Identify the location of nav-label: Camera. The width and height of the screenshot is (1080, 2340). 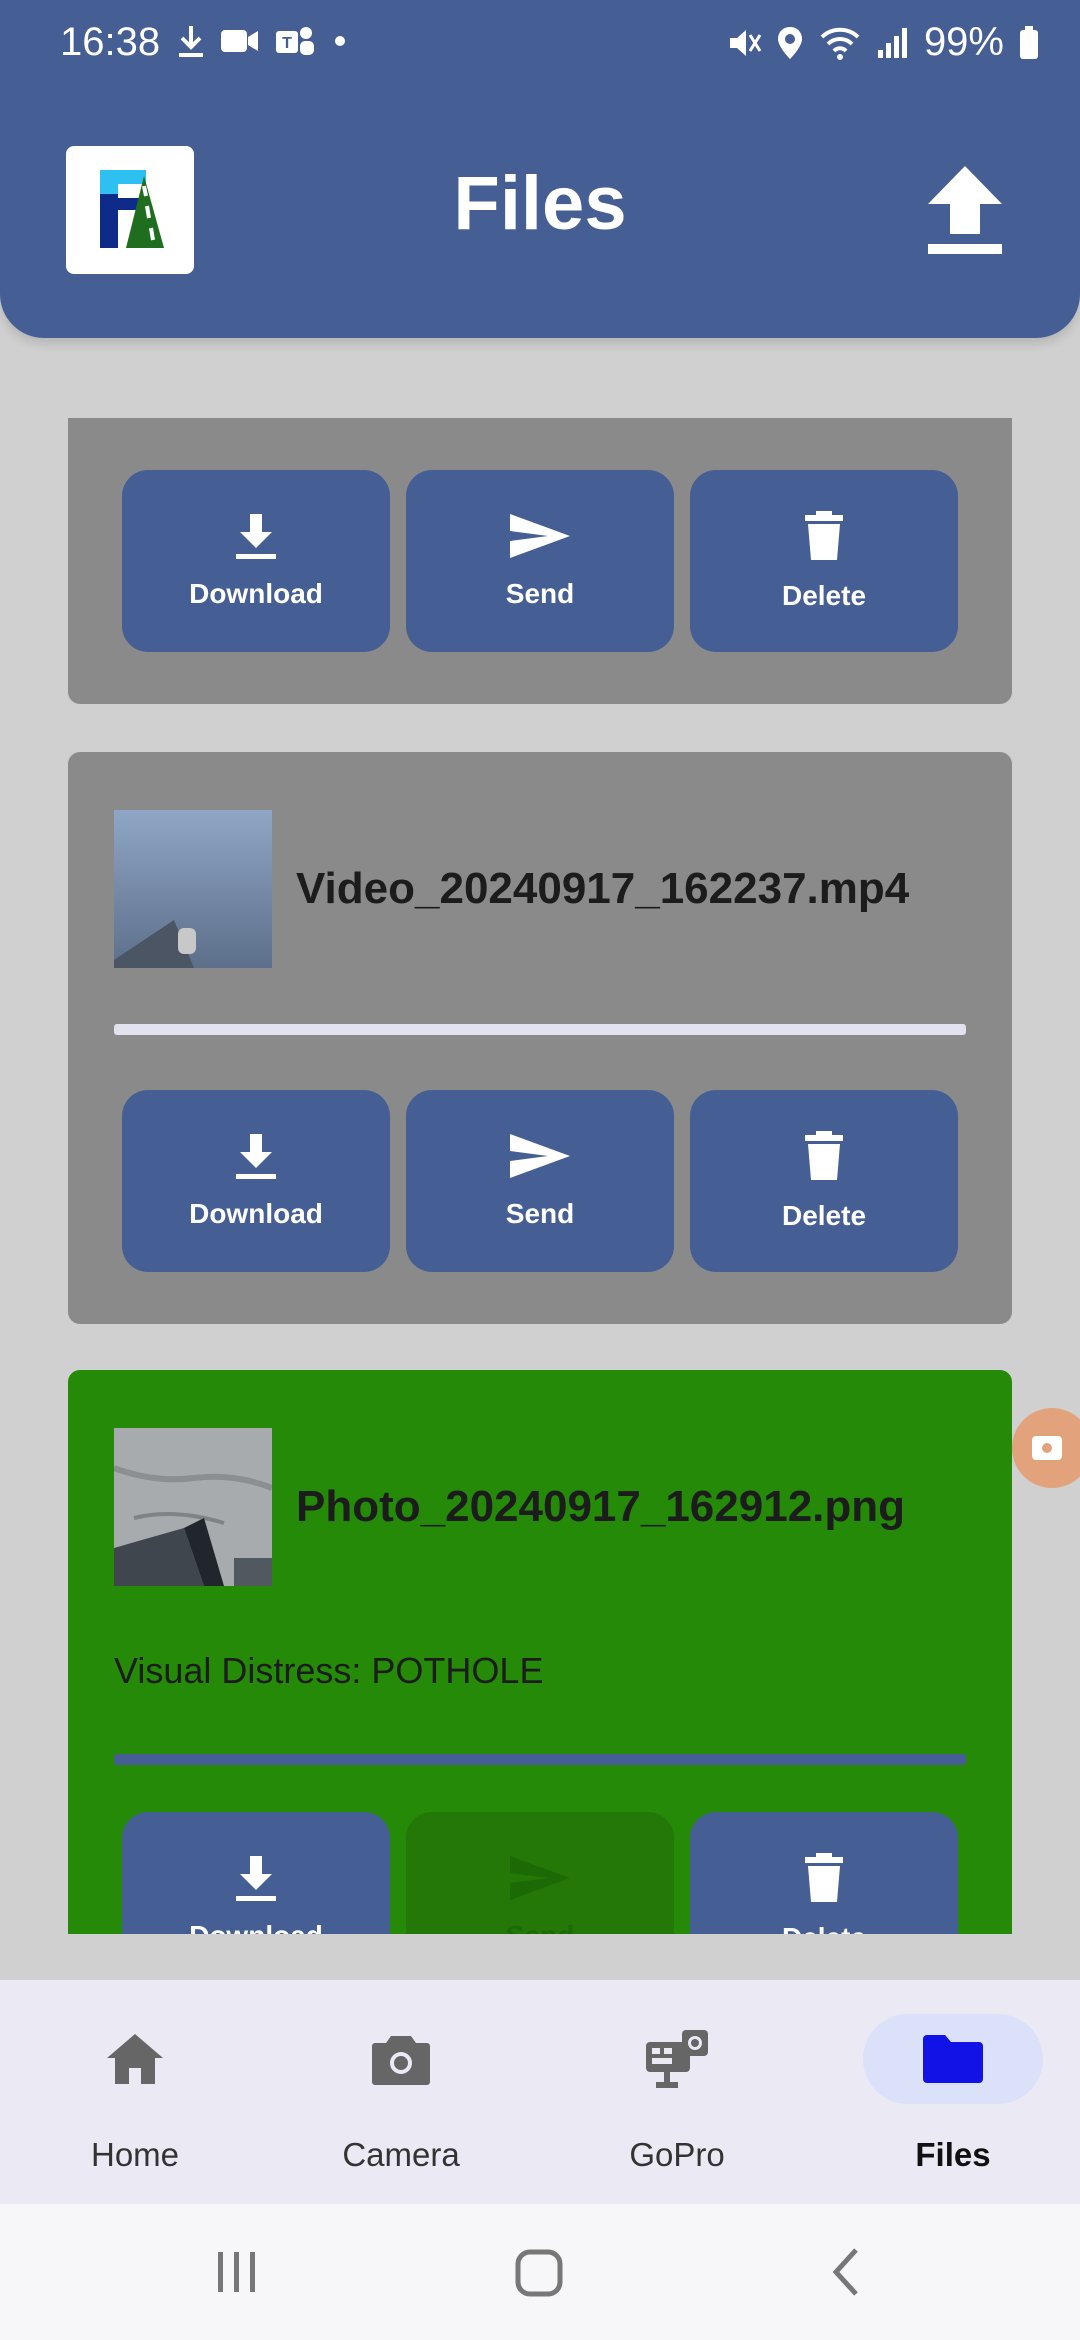
(401, 2154).